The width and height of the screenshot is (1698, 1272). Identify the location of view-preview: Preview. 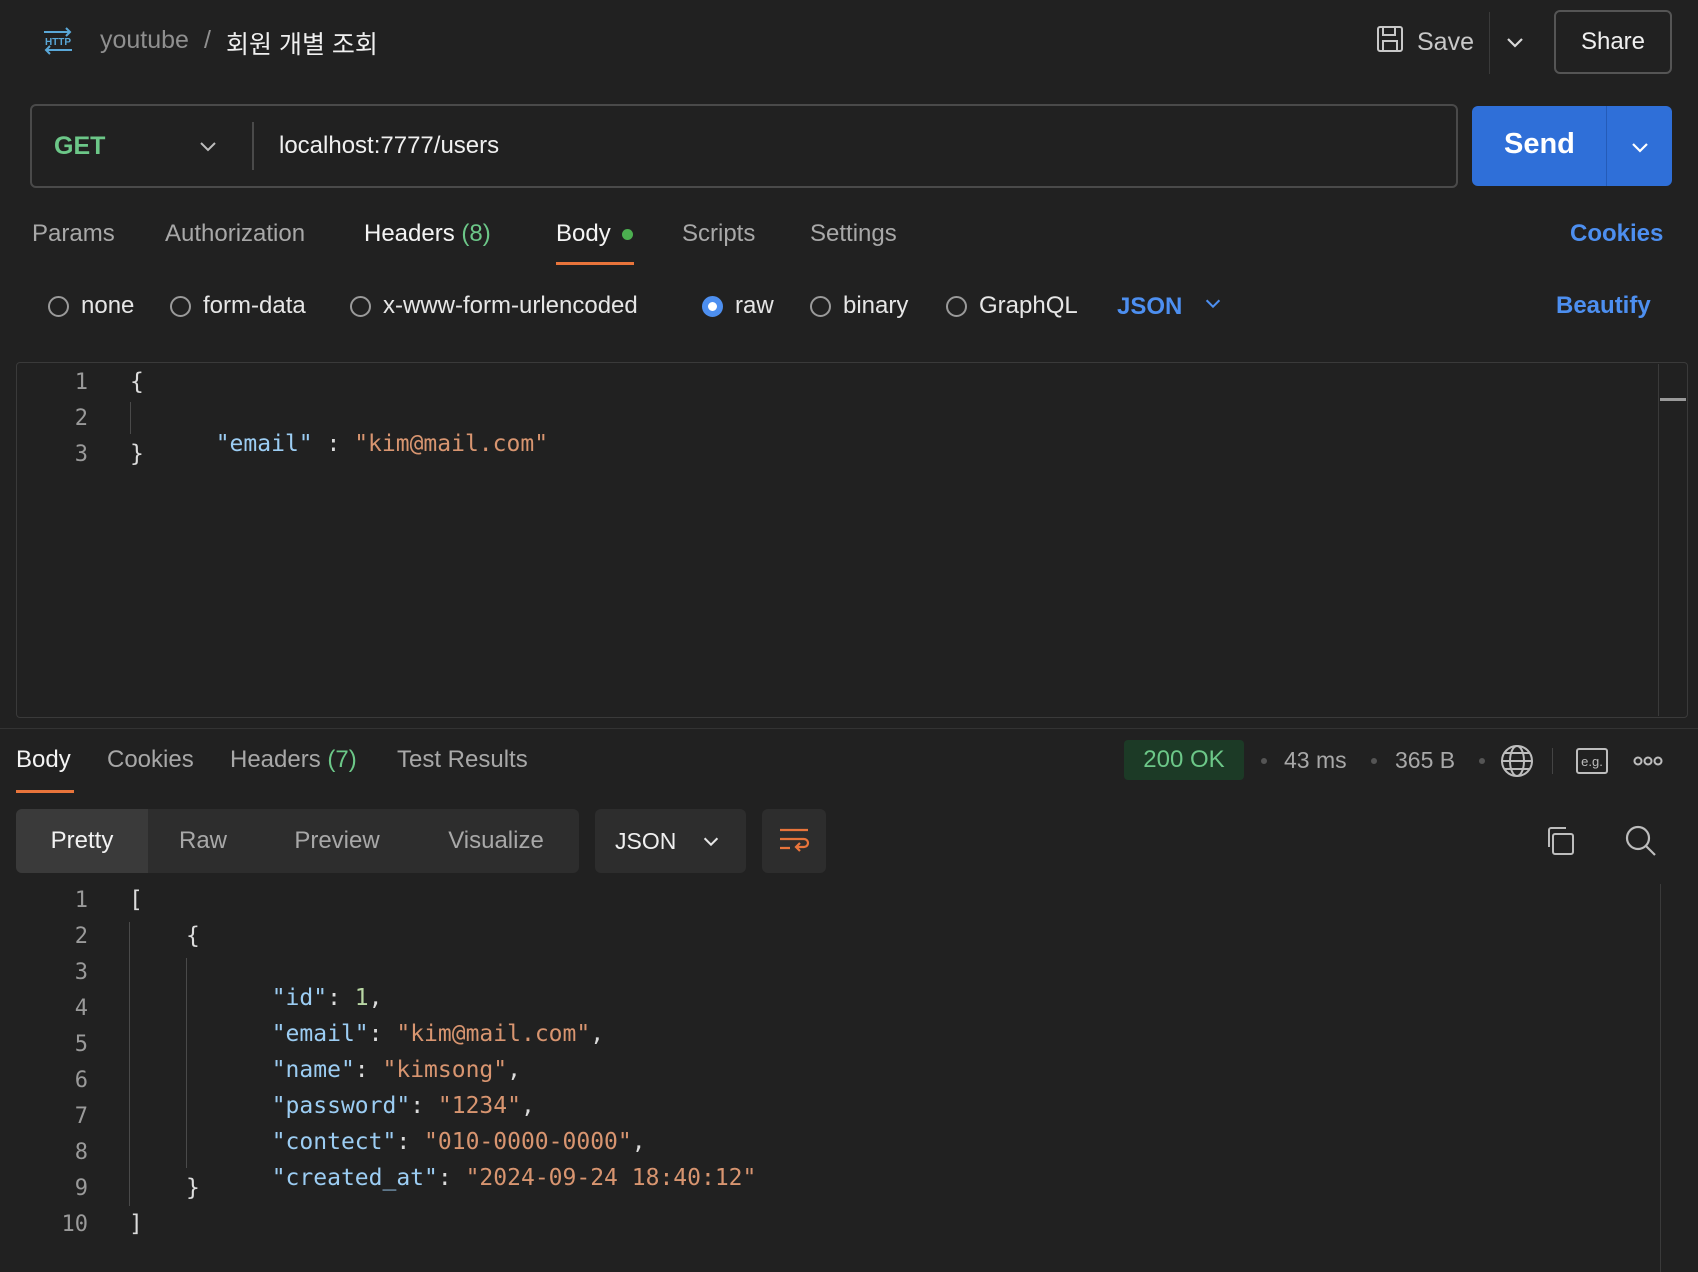
(337, 841).